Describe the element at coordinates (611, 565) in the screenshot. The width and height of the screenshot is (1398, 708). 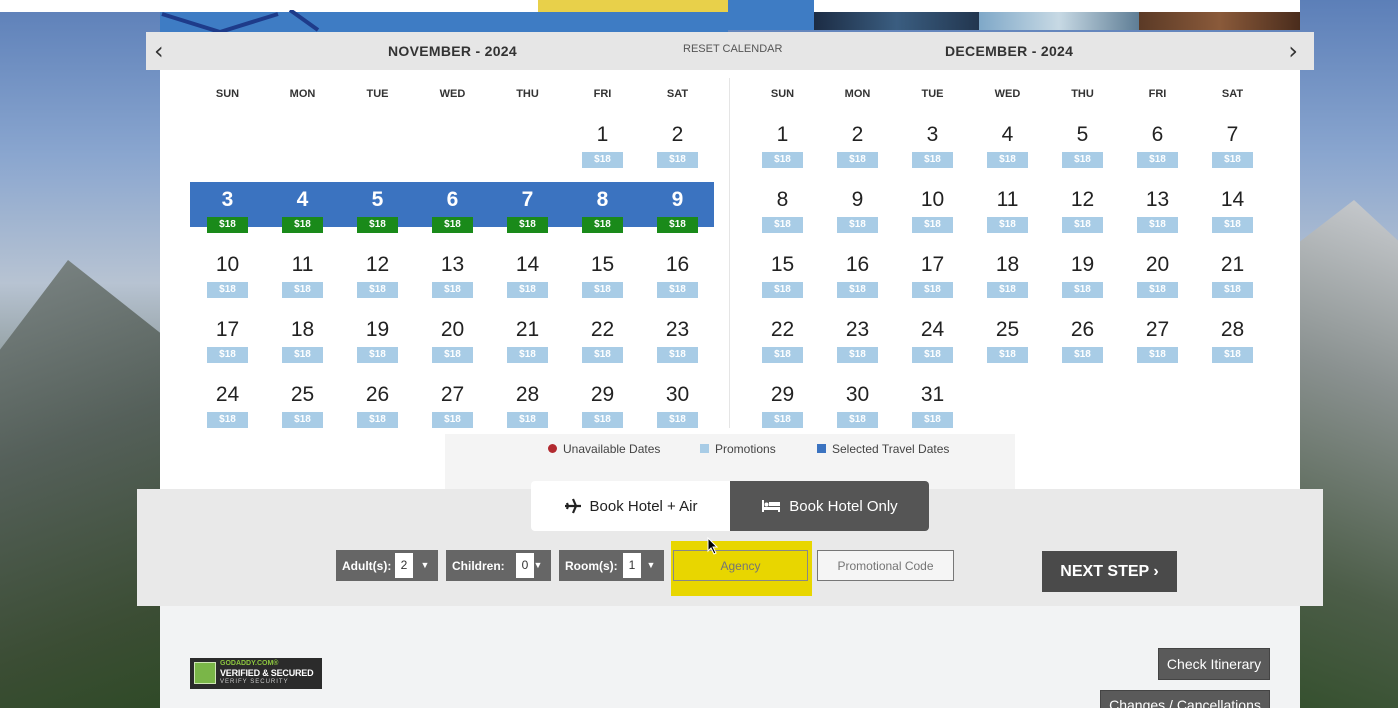
I see `rooms-select: Room(s): 1 ▼` at that location.